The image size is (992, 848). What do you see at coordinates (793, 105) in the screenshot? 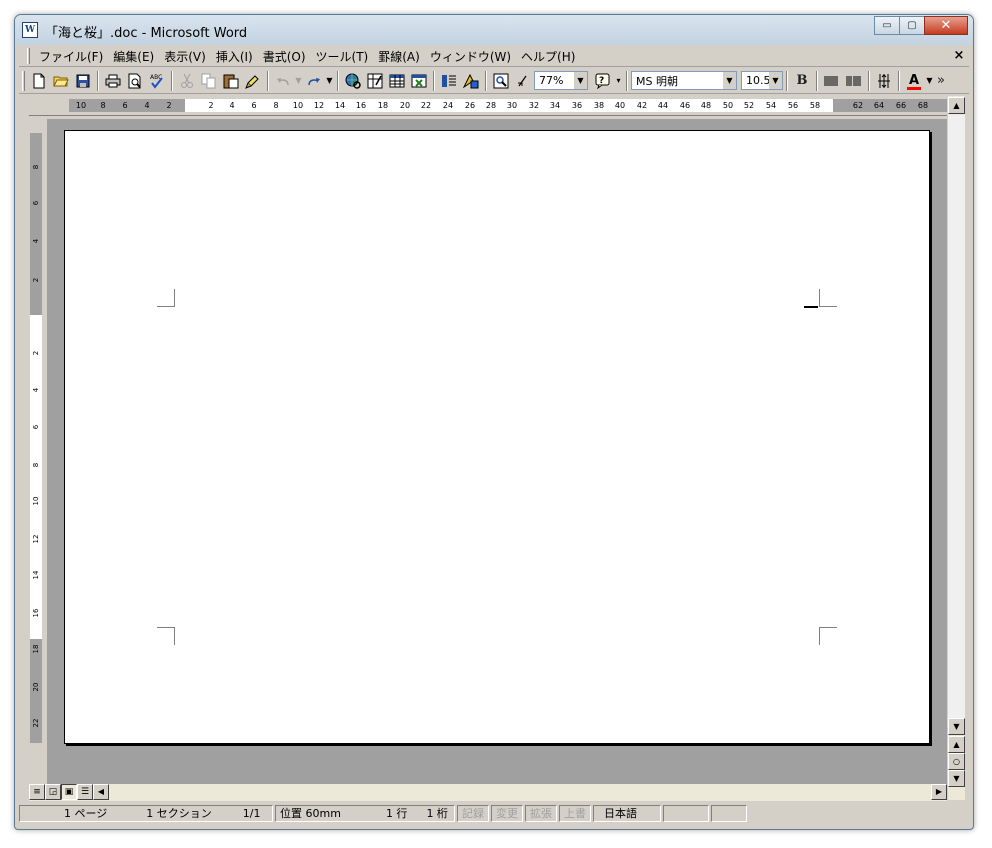
I see `ruler-tick-label: 56` at bounding box center [793, 105].